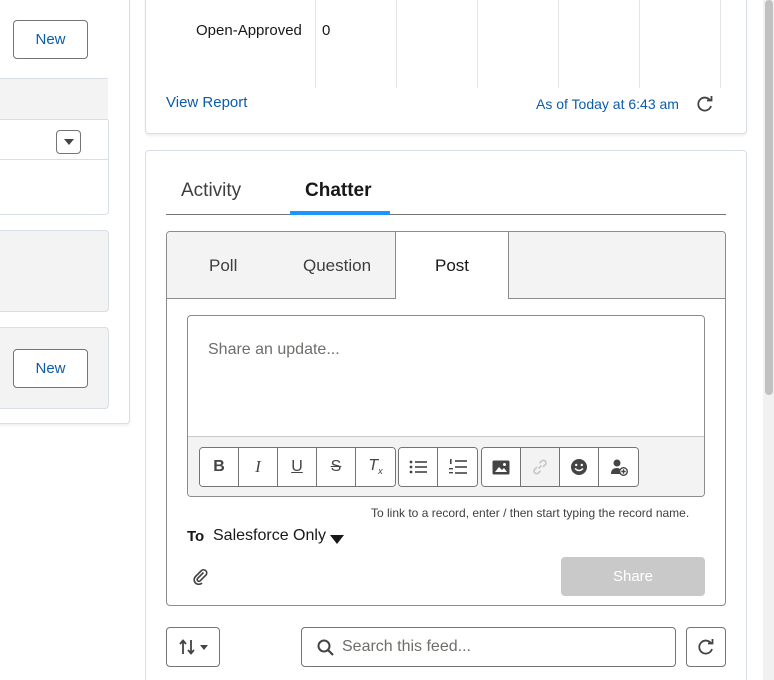  I want to click on audience-select: Salesforce Only, so click(269, 536).